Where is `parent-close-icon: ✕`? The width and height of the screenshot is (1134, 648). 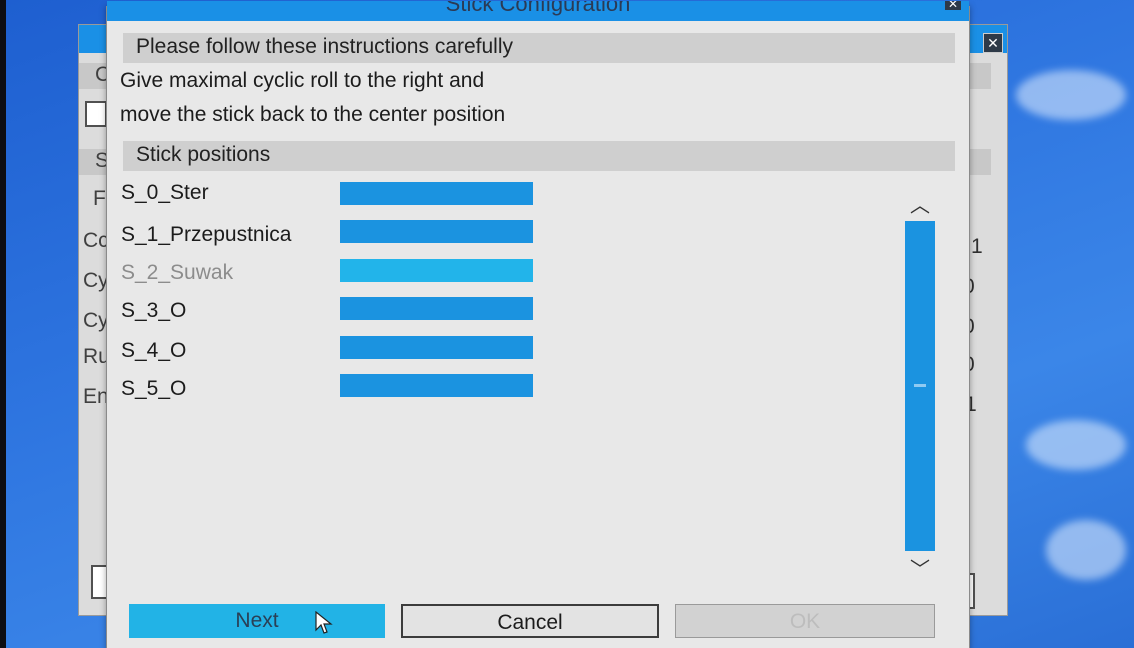
parent-close-icon: ✕ is located at coordinates (993, 43).